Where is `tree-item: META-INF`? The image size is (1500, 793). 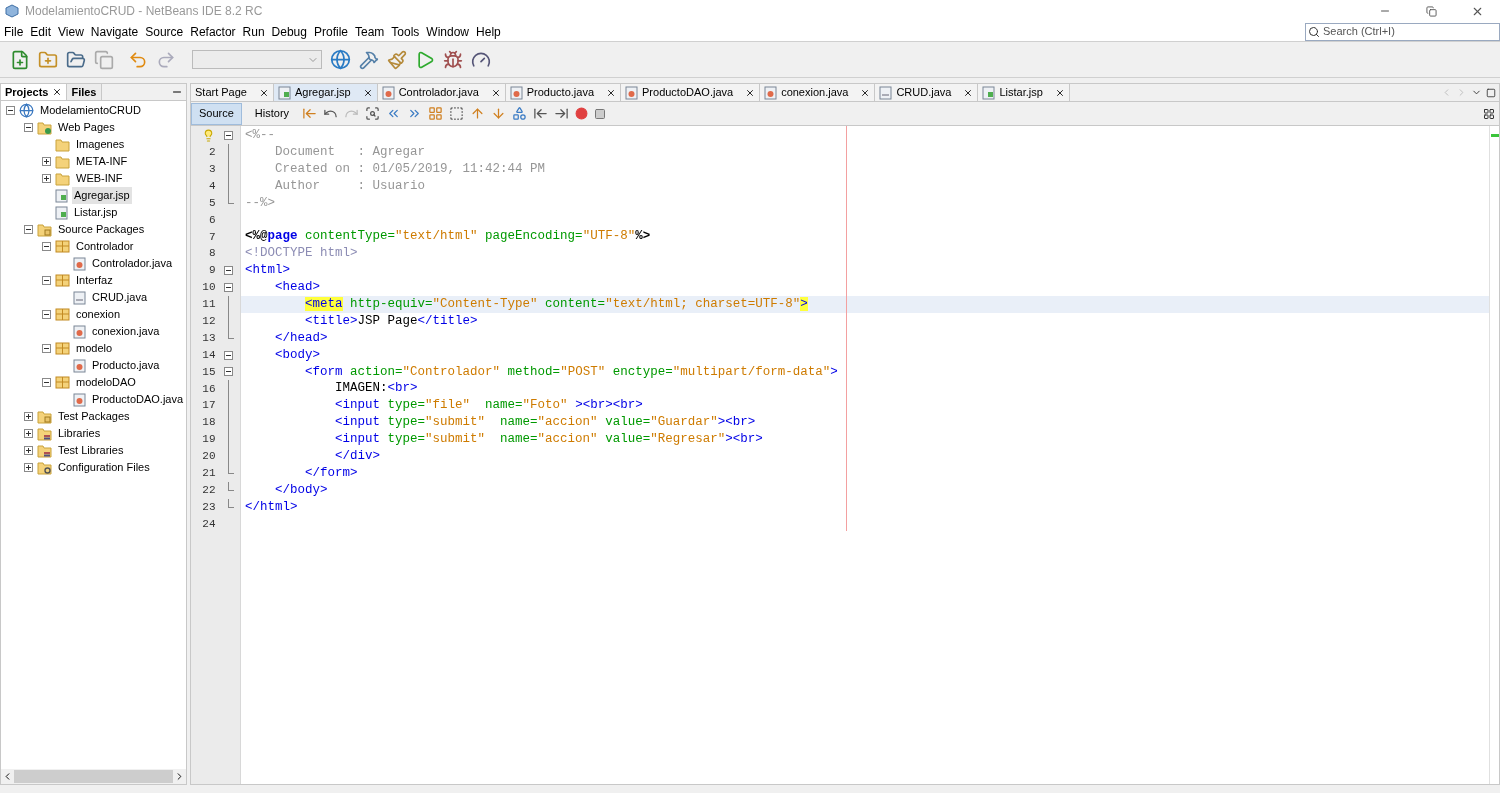
tree-item: META-INF is located at coordinates (102, 161).